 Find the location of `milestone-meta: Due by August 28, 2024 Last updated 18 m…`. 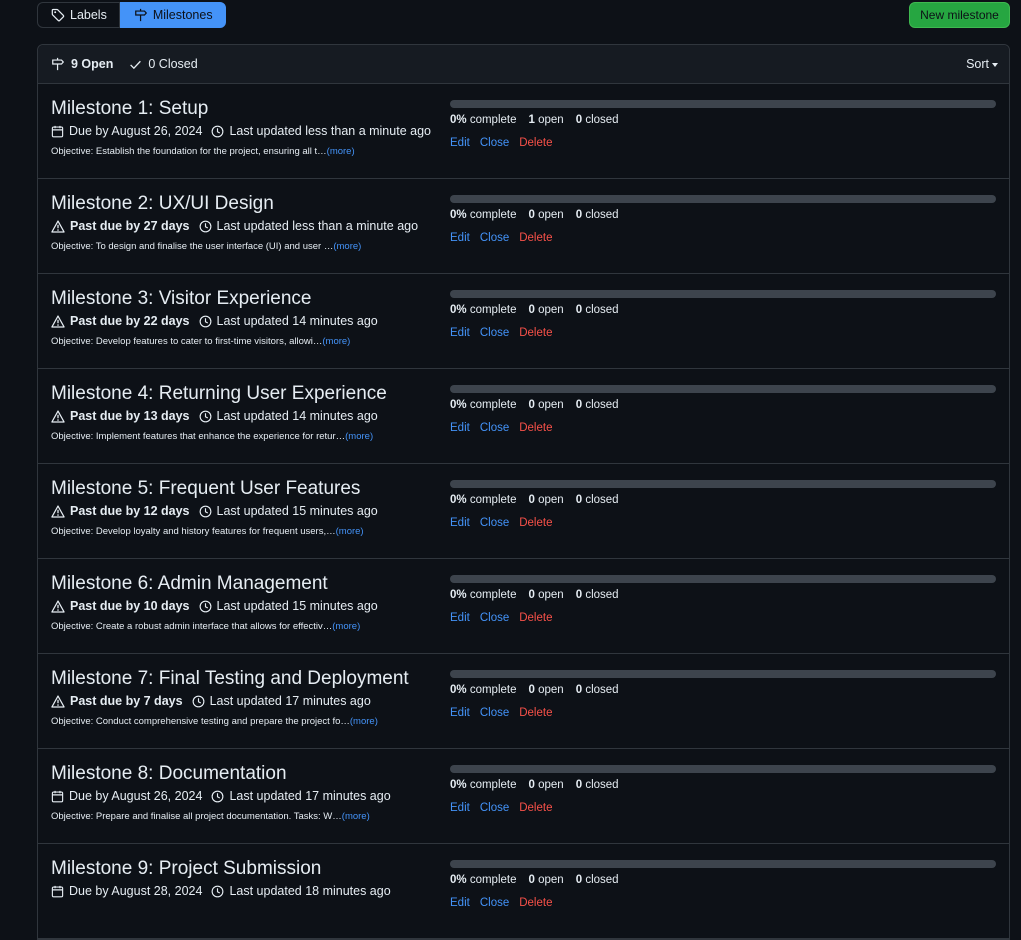

milestone-meta: Due by August 28, 2024 Last updated 18 m… is located at coordinates (225, 891).